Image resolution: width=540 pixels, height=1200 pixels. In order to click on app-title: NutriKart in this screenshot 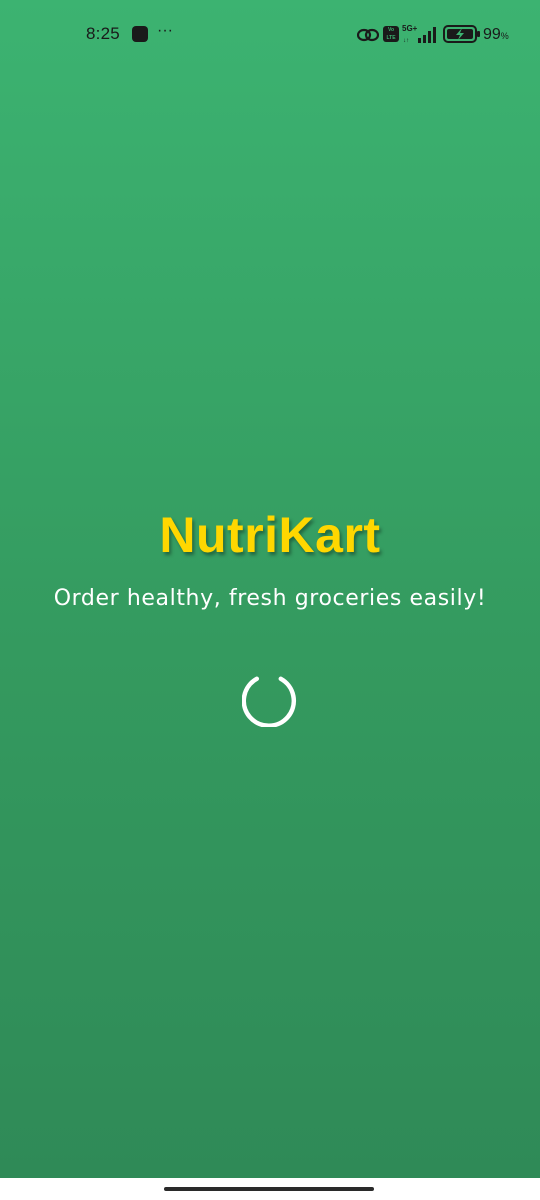, I will do `click(270, 535)`.